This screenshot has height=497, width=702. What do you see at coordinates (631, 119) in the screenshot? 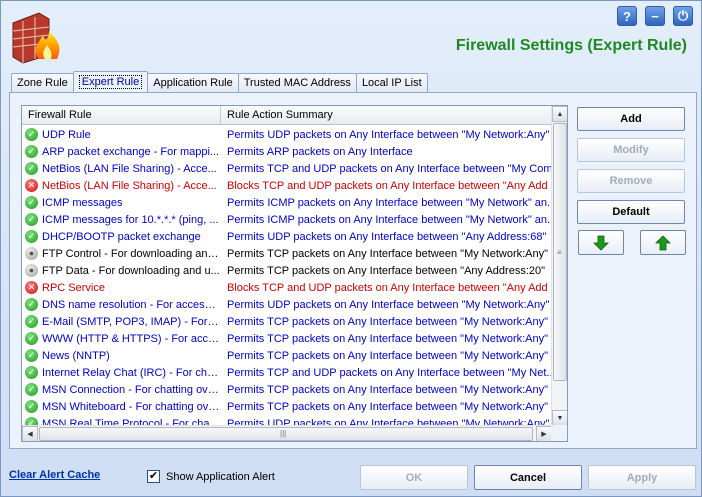
I see `add-button: Add` at bounding box center [631, 119].